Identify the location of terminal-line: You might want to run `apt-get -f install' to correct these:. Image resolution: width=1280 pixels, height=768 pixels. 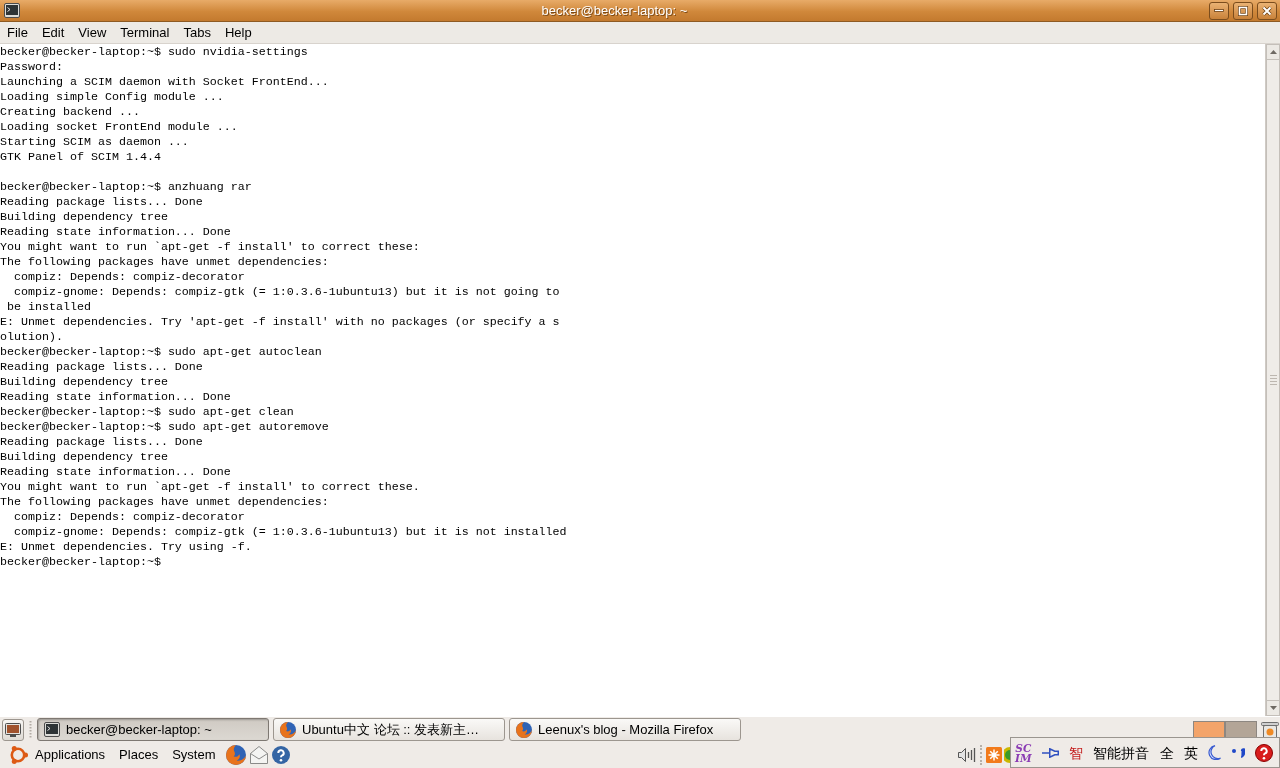
(210, 247).